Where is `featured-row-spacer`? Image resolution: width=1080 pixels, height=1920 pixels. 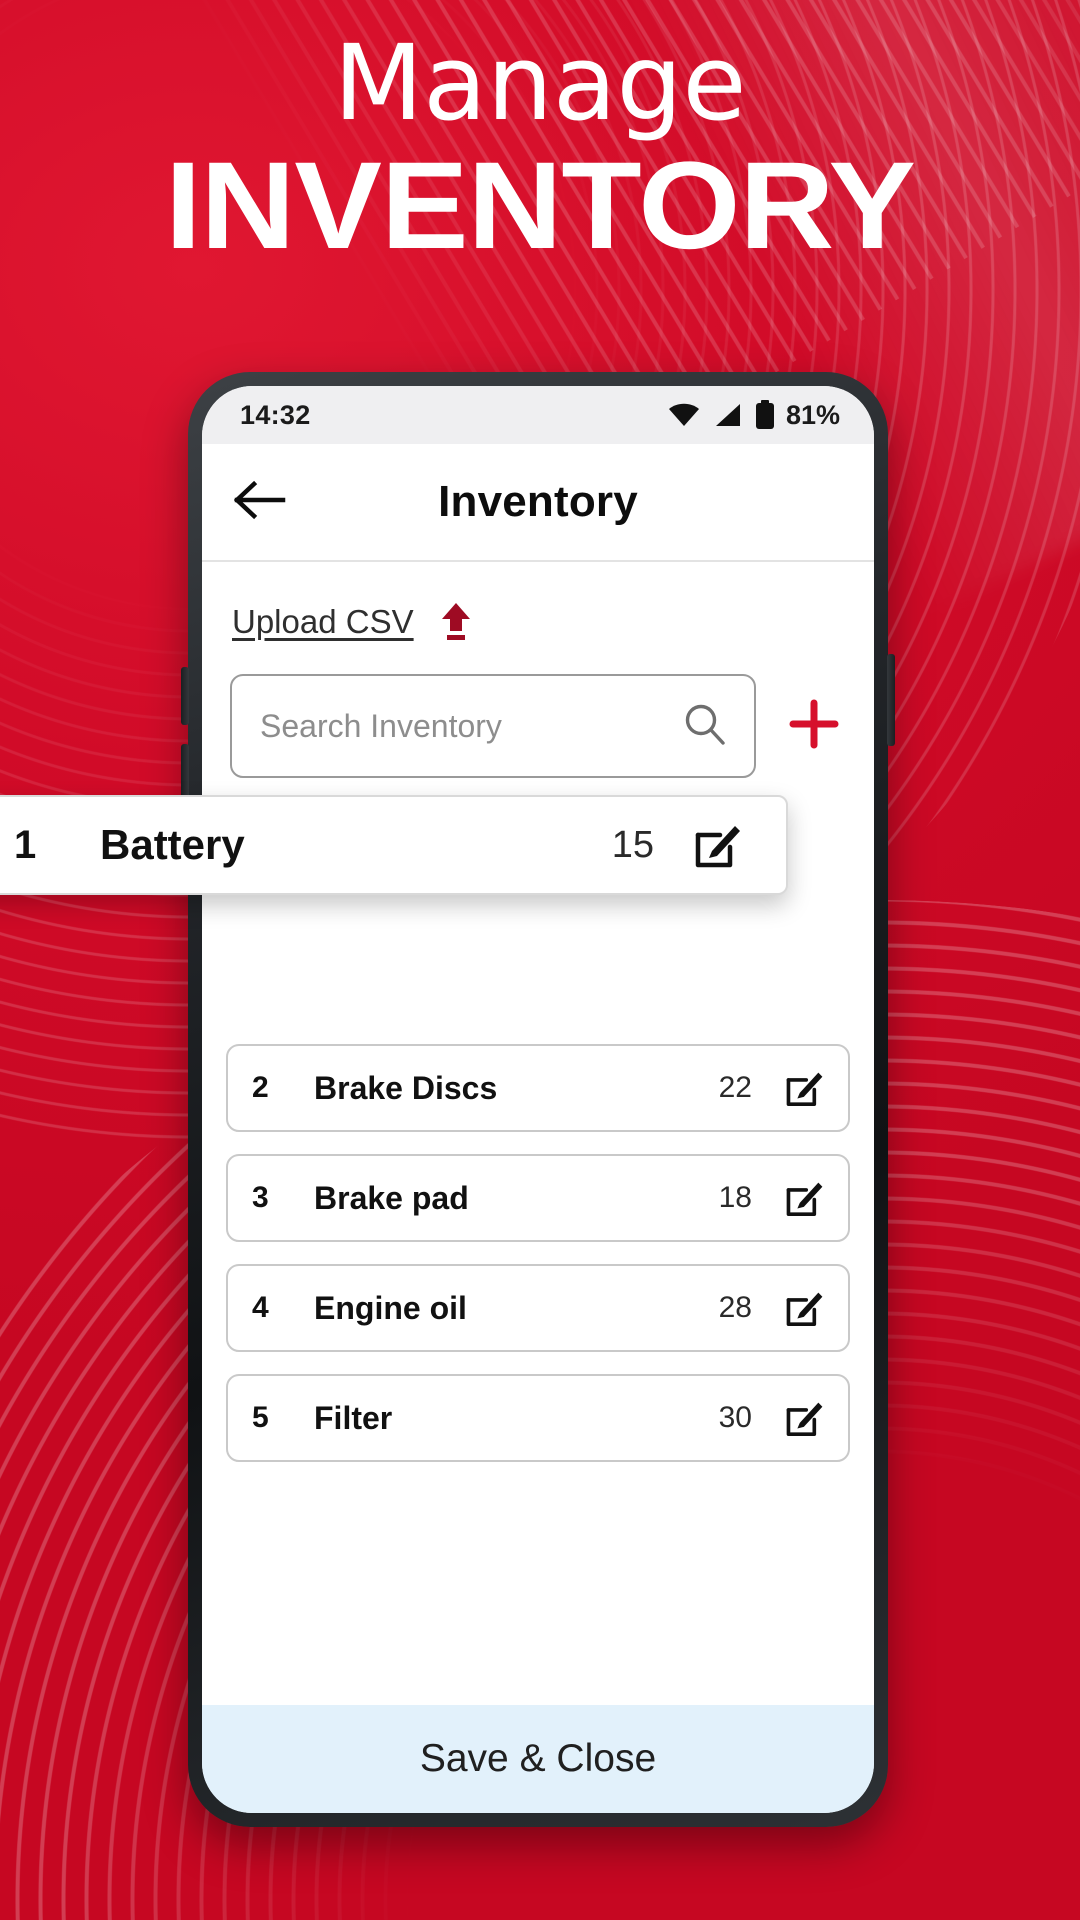 featured-row-spacer is located at coordinates (538, 958).